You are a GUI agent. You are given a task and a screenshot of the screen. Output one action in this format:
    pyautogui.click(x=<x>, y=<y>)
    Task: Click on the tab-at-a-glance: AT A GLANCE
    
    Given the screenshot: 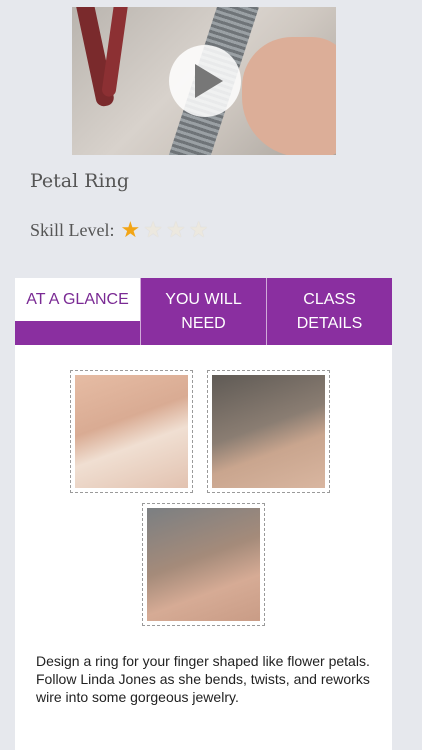 What is the action you would take?
    pyautogui.click(x=77, y=299)
    